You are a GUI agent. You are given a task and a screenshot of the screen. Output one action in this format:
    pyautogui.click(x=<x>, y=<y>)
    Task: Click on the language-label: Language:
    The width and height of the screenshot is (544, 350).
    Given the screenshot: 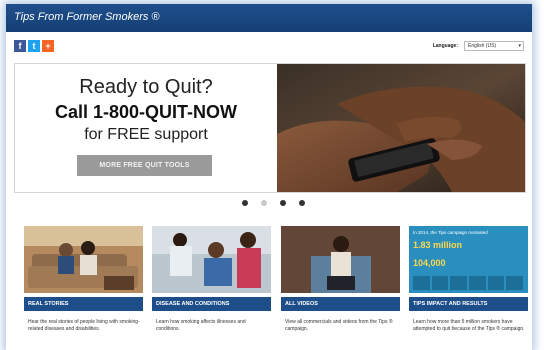 What is the action you would take?
    pyautogui.click(x=445, y=46)
    